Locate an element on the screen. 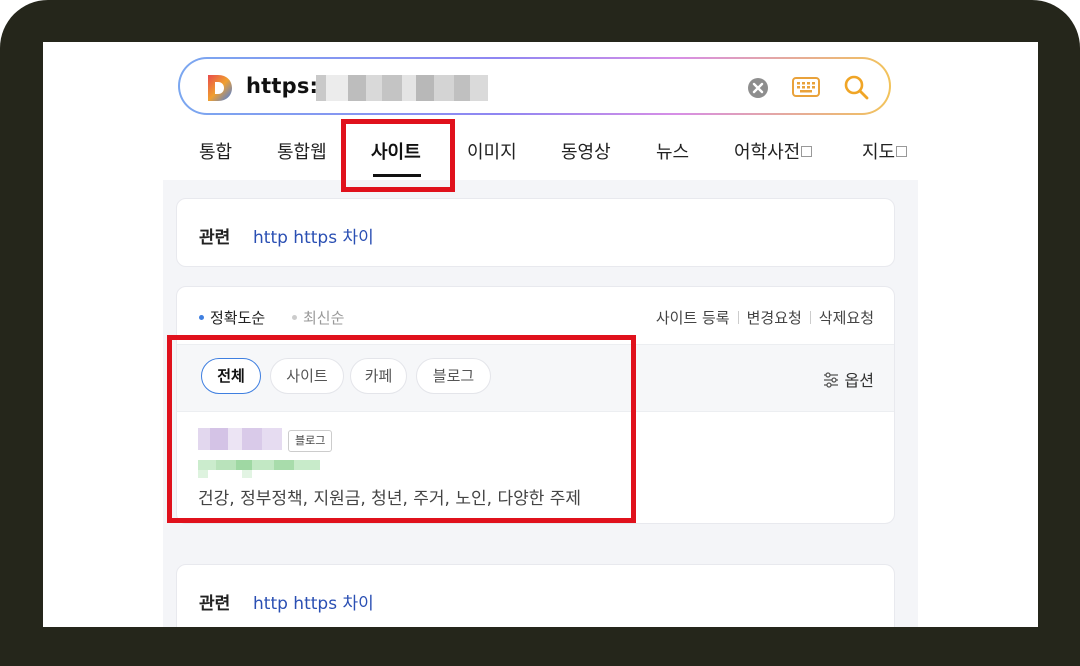  tab-dictionary-label: 어학사전 is located at coordinates (767, 152).